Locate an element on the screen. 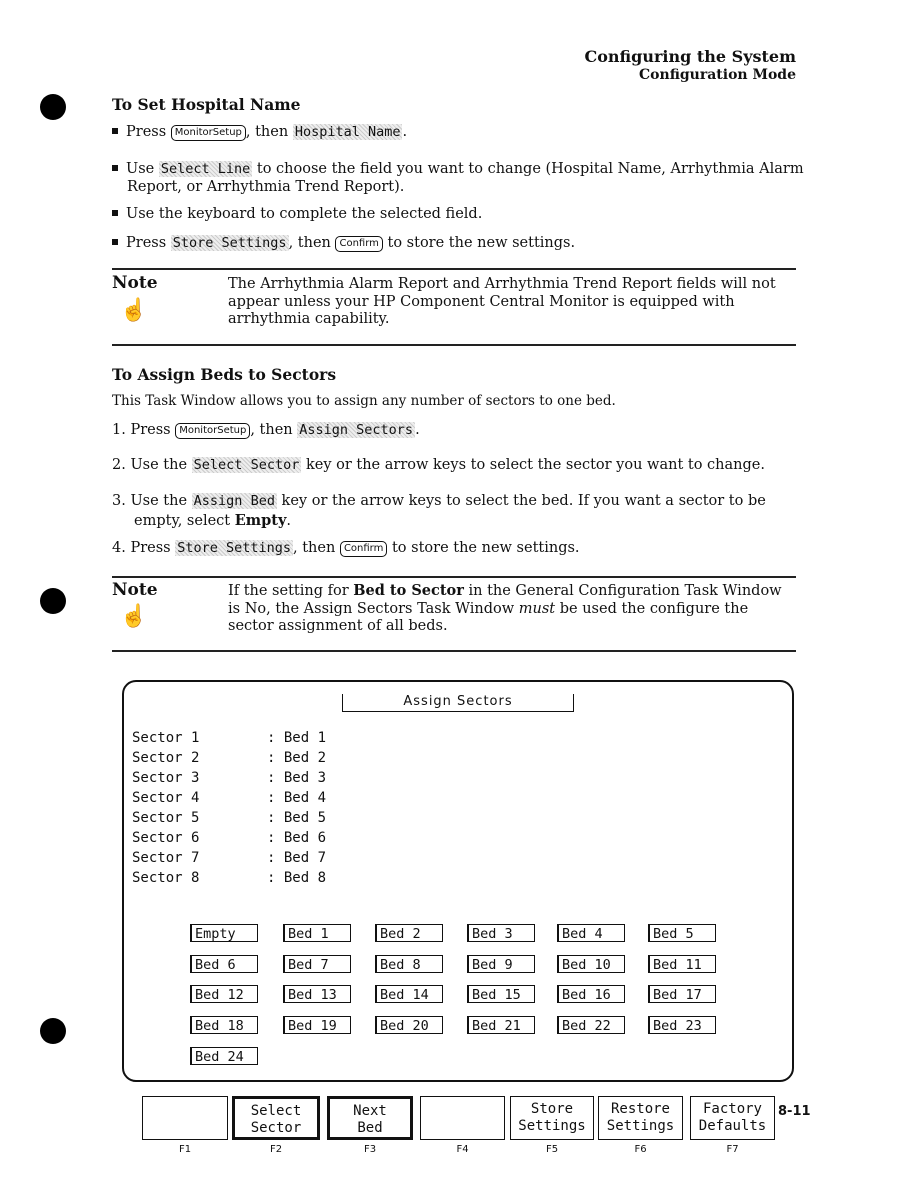  select-line-softkey: Select Line is located at coordinates (205, 169).